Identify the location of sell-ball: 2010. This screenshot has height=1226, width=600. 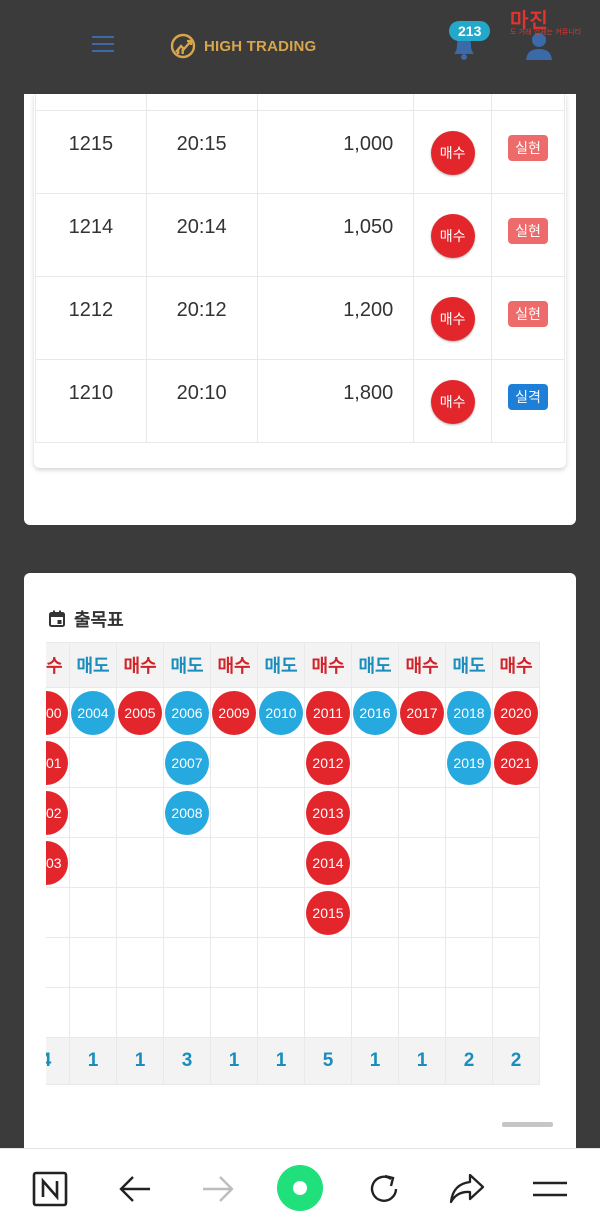
(281, 712).